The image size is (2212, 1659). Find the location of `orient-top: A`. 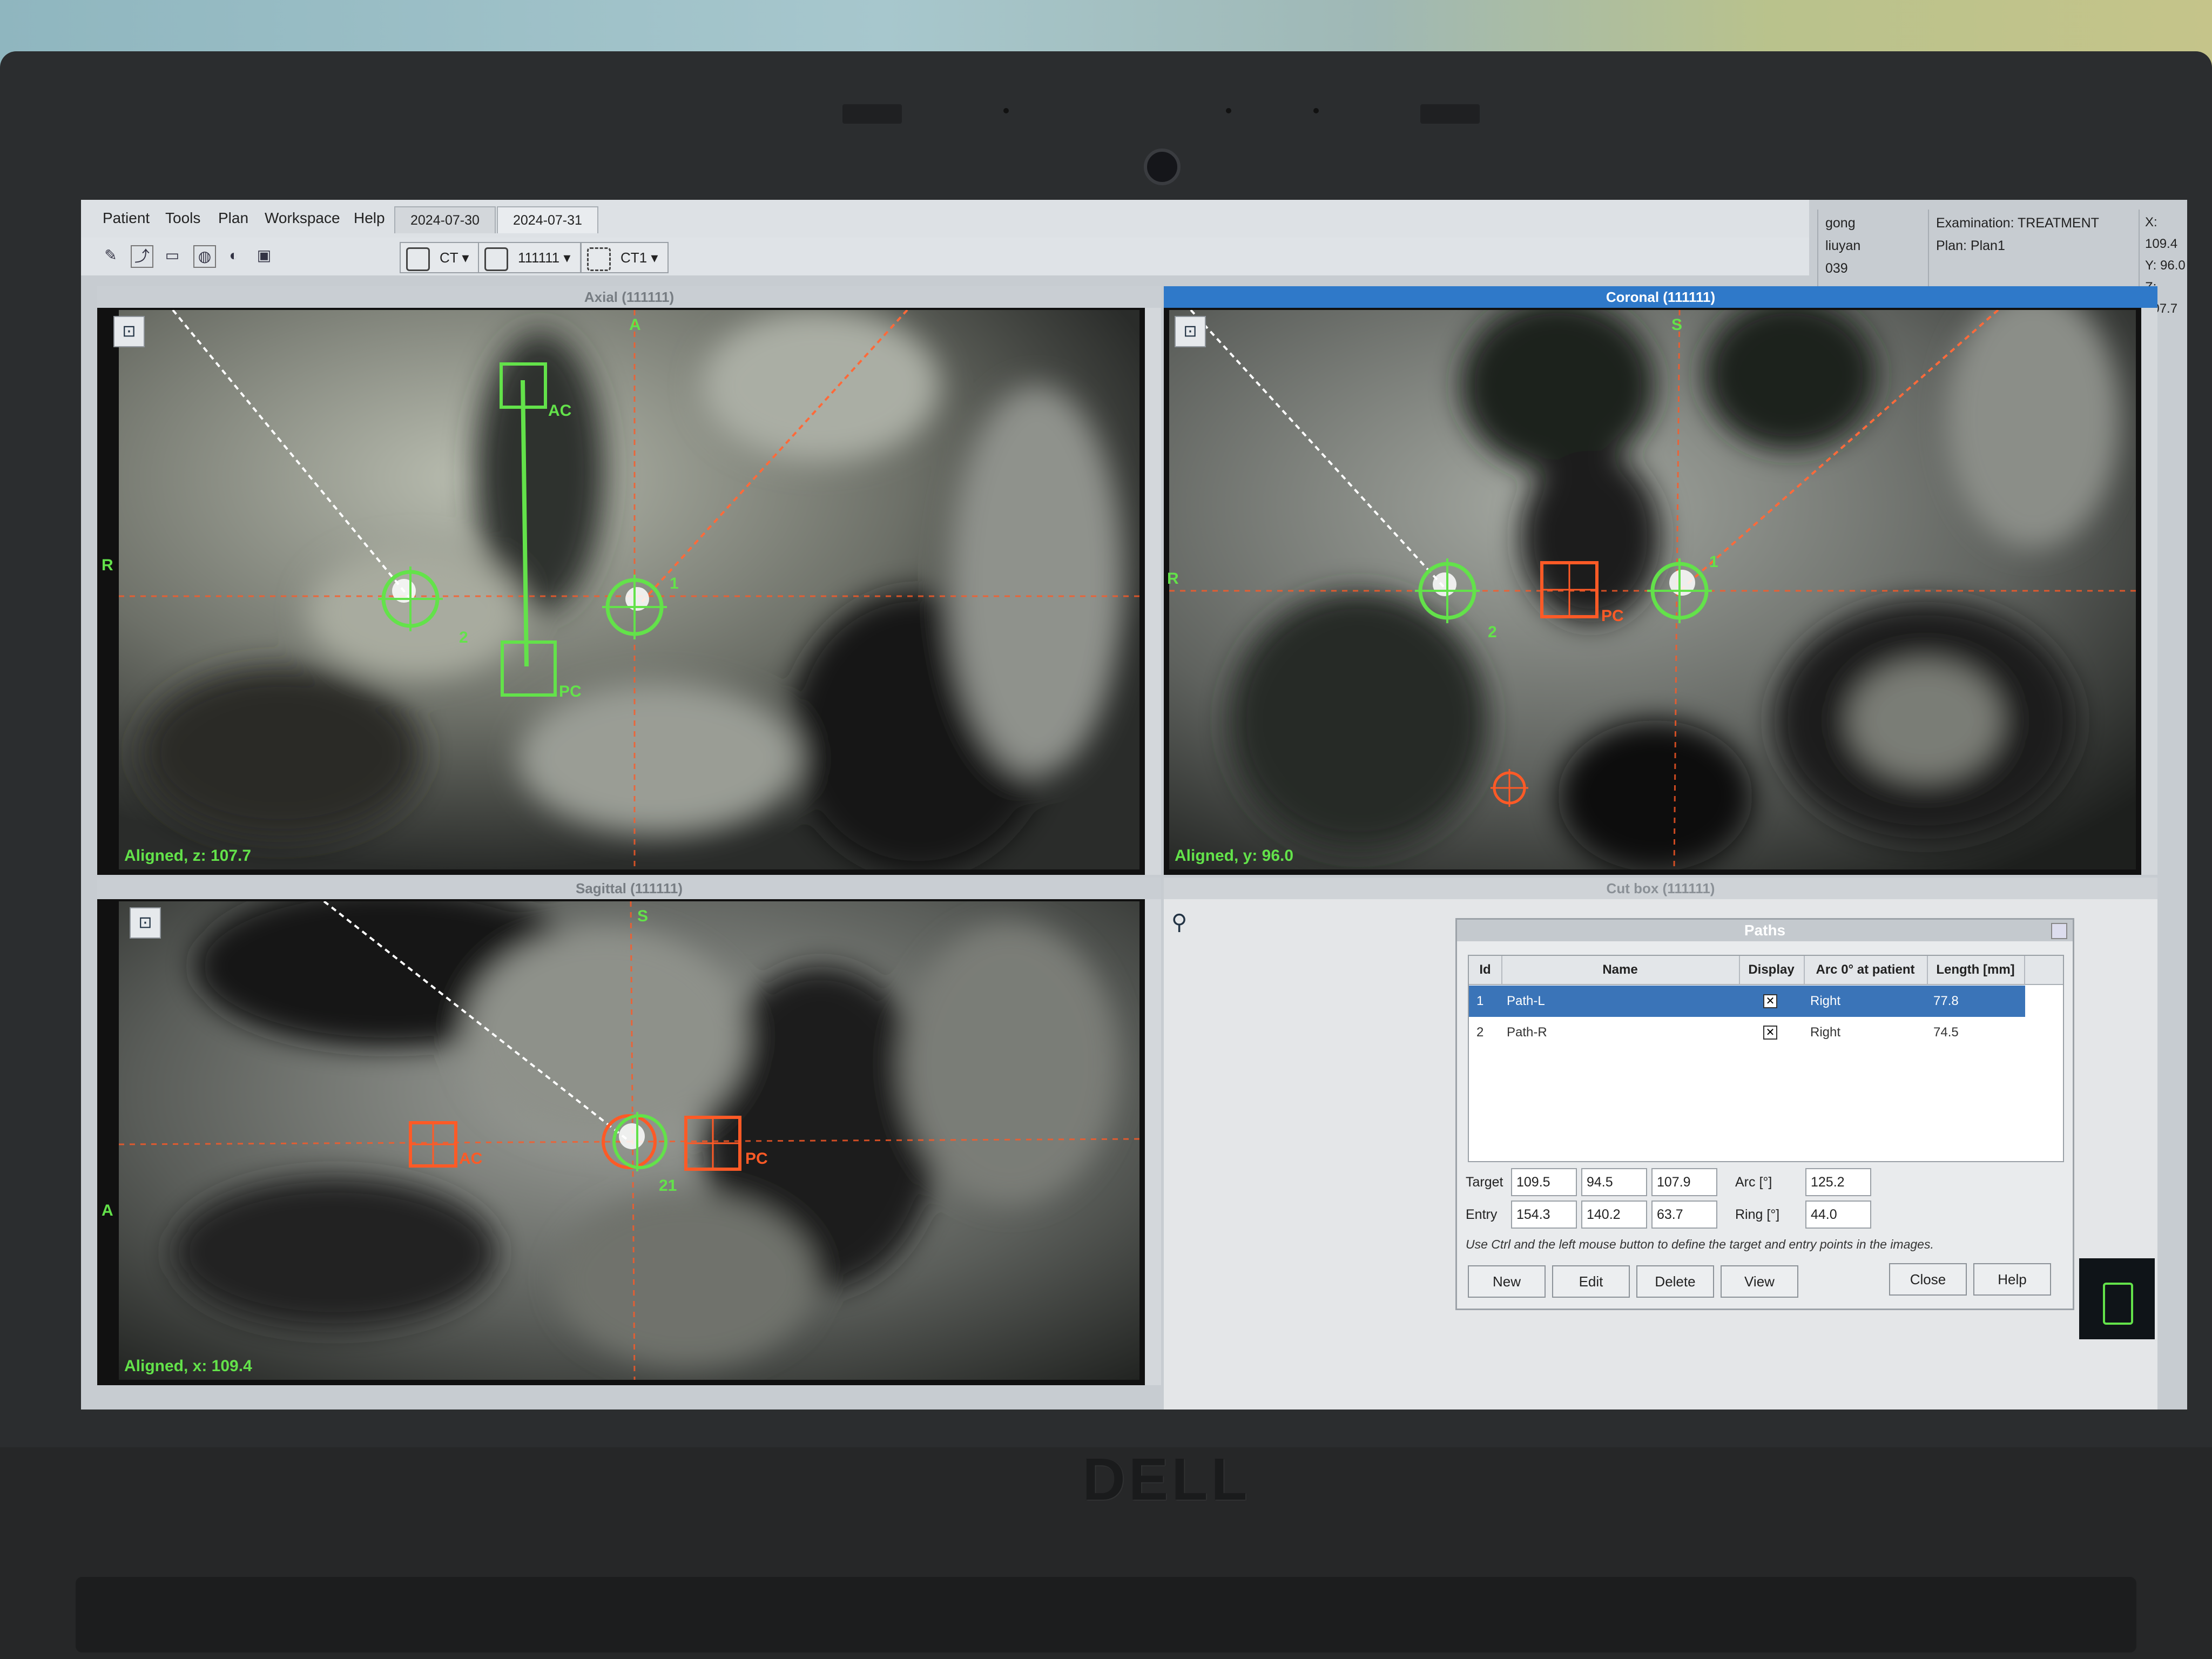

orient-top: A is located at coordinates (635, 325).